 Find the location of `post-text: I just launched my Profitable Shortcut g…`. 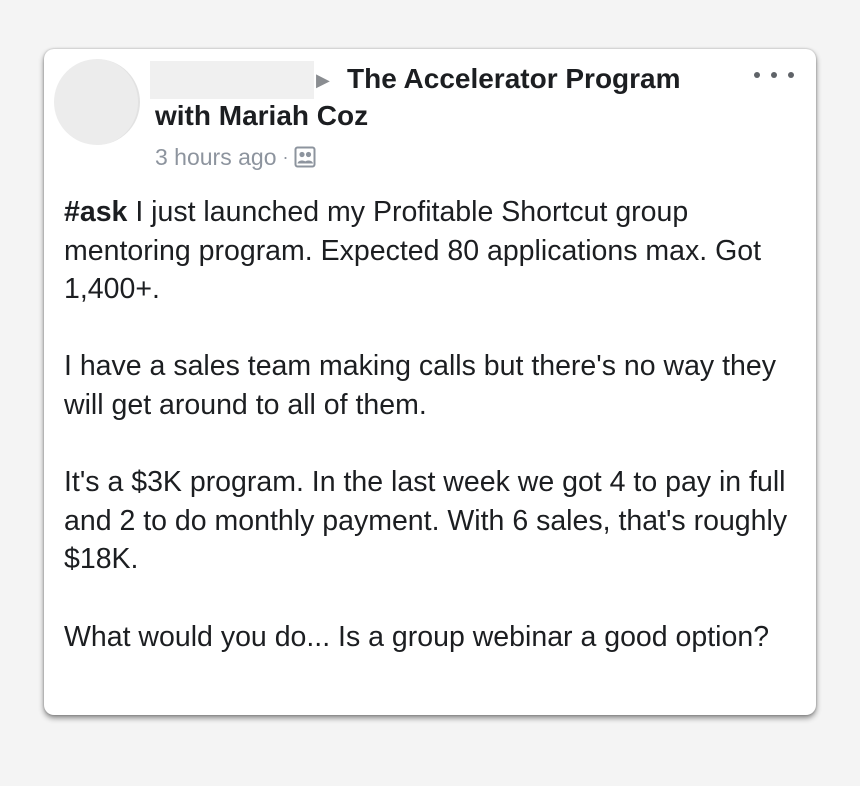

post-text: I just launched my Profitable Shortcut g… is located at coordinates (413, 251).